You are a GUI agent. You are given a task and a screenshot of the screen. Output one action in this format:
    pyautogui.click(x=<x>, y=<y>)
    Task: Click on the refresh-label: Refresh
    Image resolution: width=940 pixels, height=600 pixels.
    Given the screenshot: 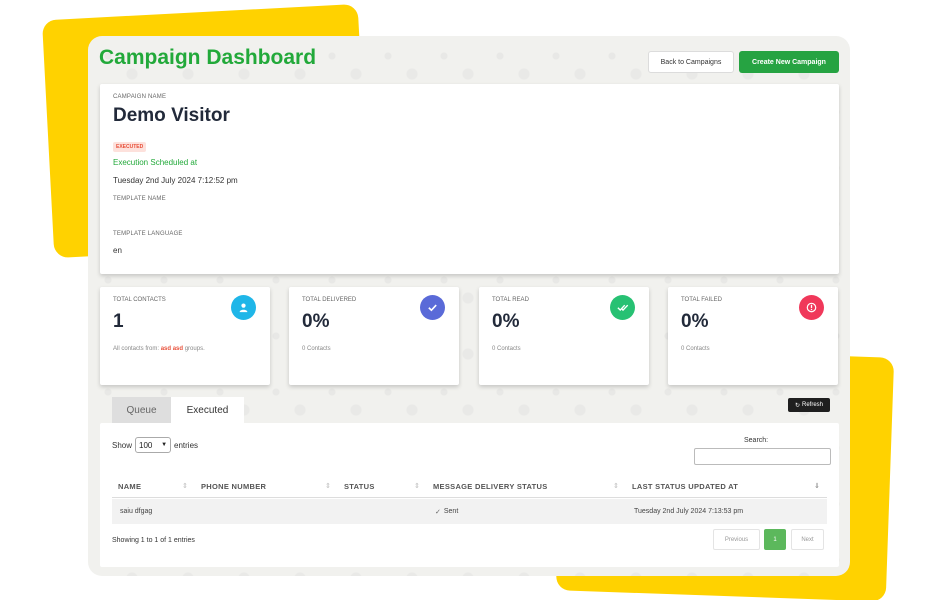 What is the action you would take?
    pyautogui.click(x=813, y=405)
    